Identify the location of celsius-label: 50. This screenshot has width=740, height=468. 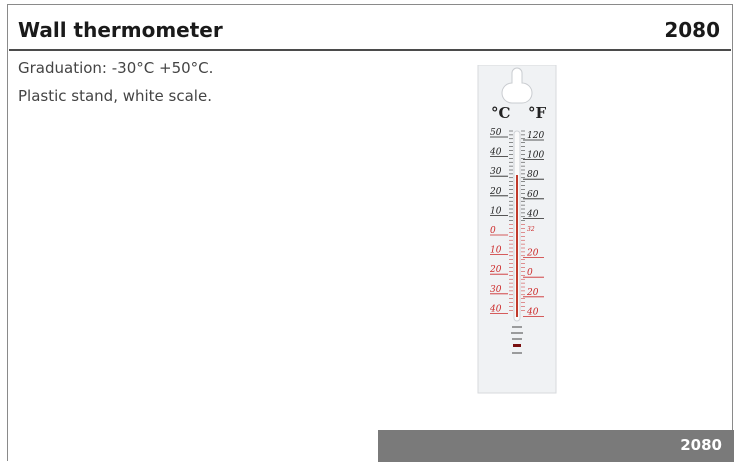
(496, 133).